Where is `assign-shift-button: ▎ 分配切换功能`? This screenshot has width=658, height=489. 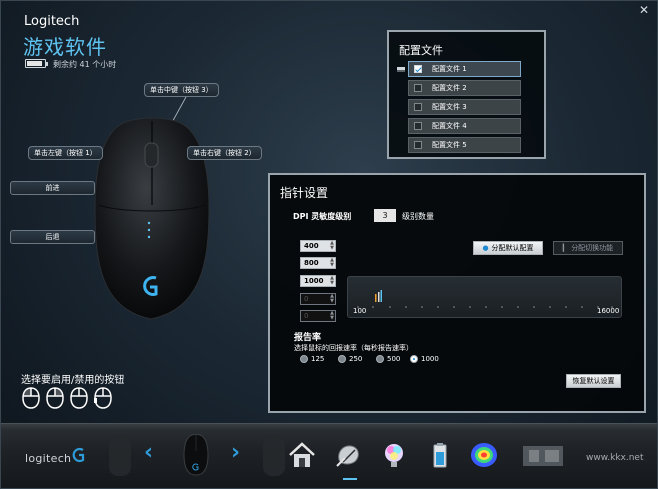 assign-shift-button: ▎ 分配切换功能 is located at coordinates (588, 248).